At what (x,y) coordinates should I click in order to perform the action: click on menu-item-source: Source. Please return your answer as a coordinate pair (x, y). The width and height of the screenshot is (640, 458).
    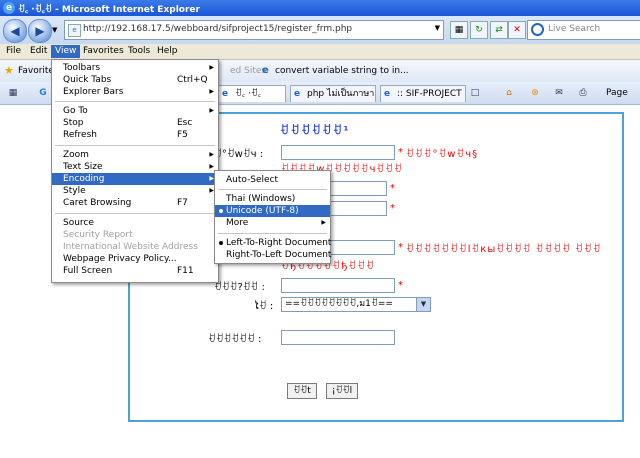
    Looking at the image, I should click on (135, 223).